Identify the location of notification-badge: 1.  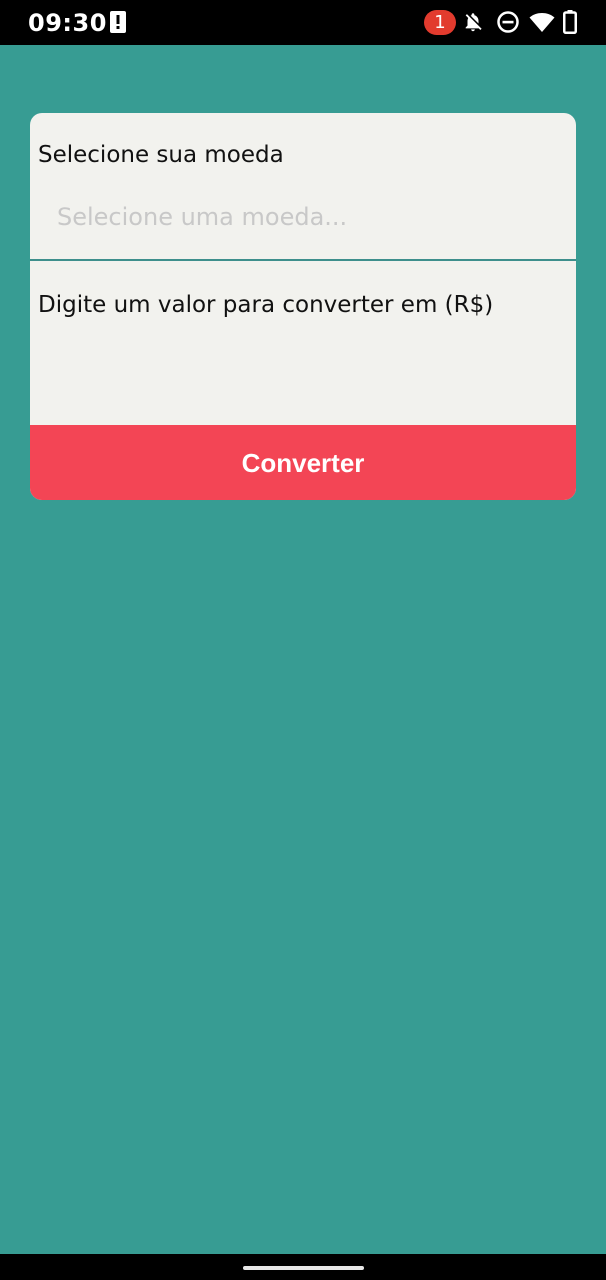
(440, 22).